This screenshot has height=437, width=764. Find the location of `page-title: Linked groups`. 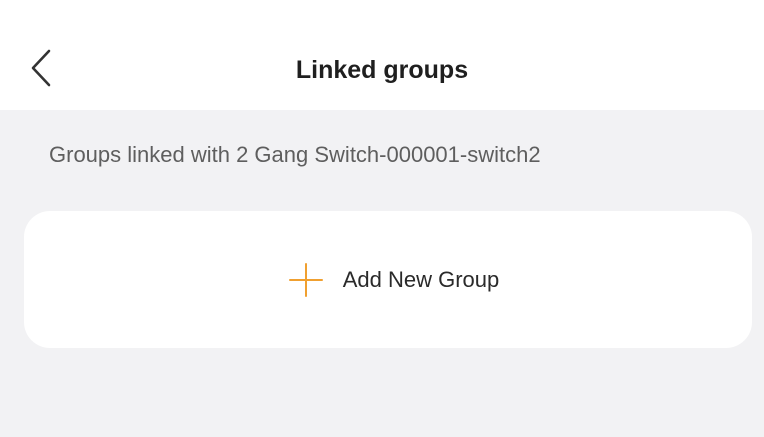

page-title: Linked groups is located at coordinates (382, 70).